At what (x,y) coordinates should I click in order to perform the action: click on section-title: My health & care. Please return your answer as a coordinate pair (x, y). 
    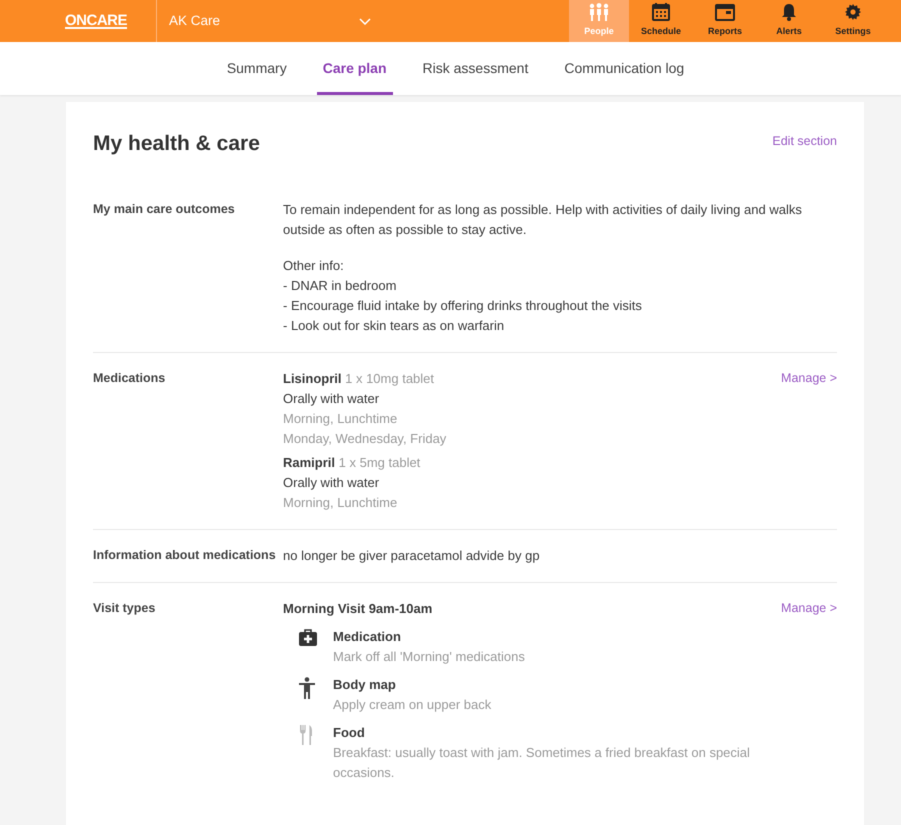
    Looking at the image, I should click on (176, 144).